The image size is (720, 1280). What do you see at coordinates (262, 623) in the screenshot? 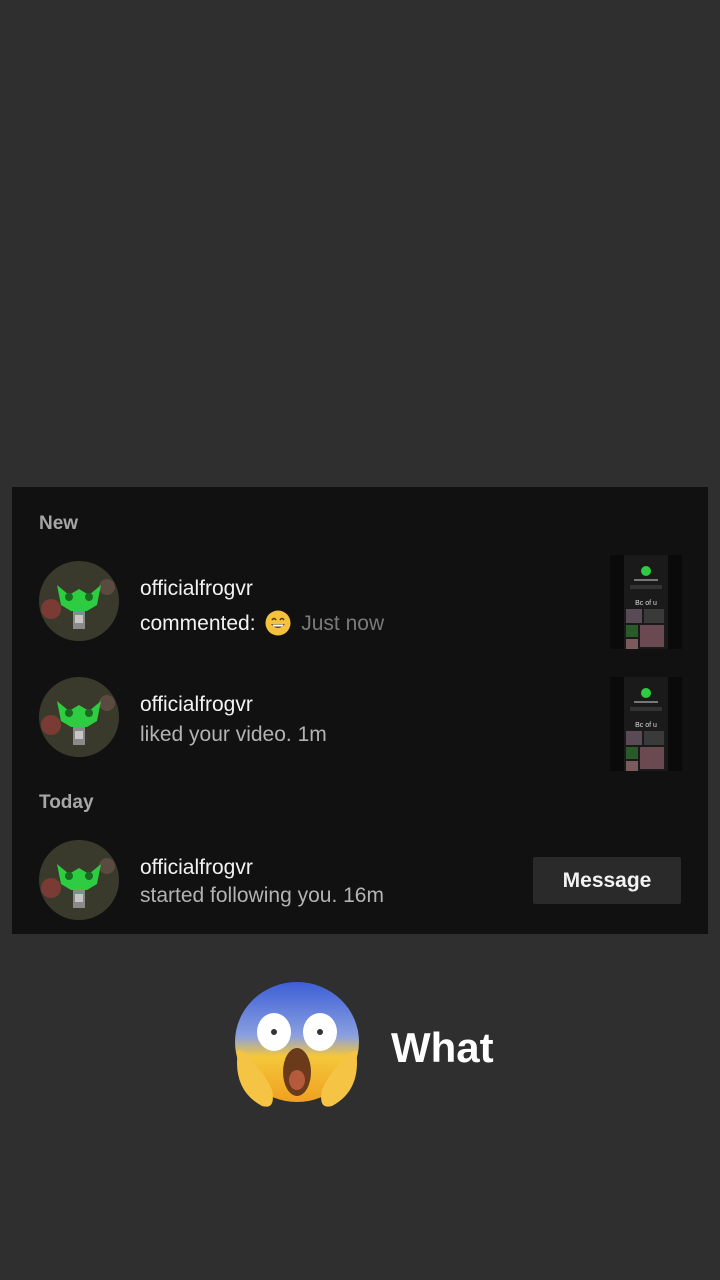
I see `notification-text: commented: Just now` at bounding box center [262, 623].